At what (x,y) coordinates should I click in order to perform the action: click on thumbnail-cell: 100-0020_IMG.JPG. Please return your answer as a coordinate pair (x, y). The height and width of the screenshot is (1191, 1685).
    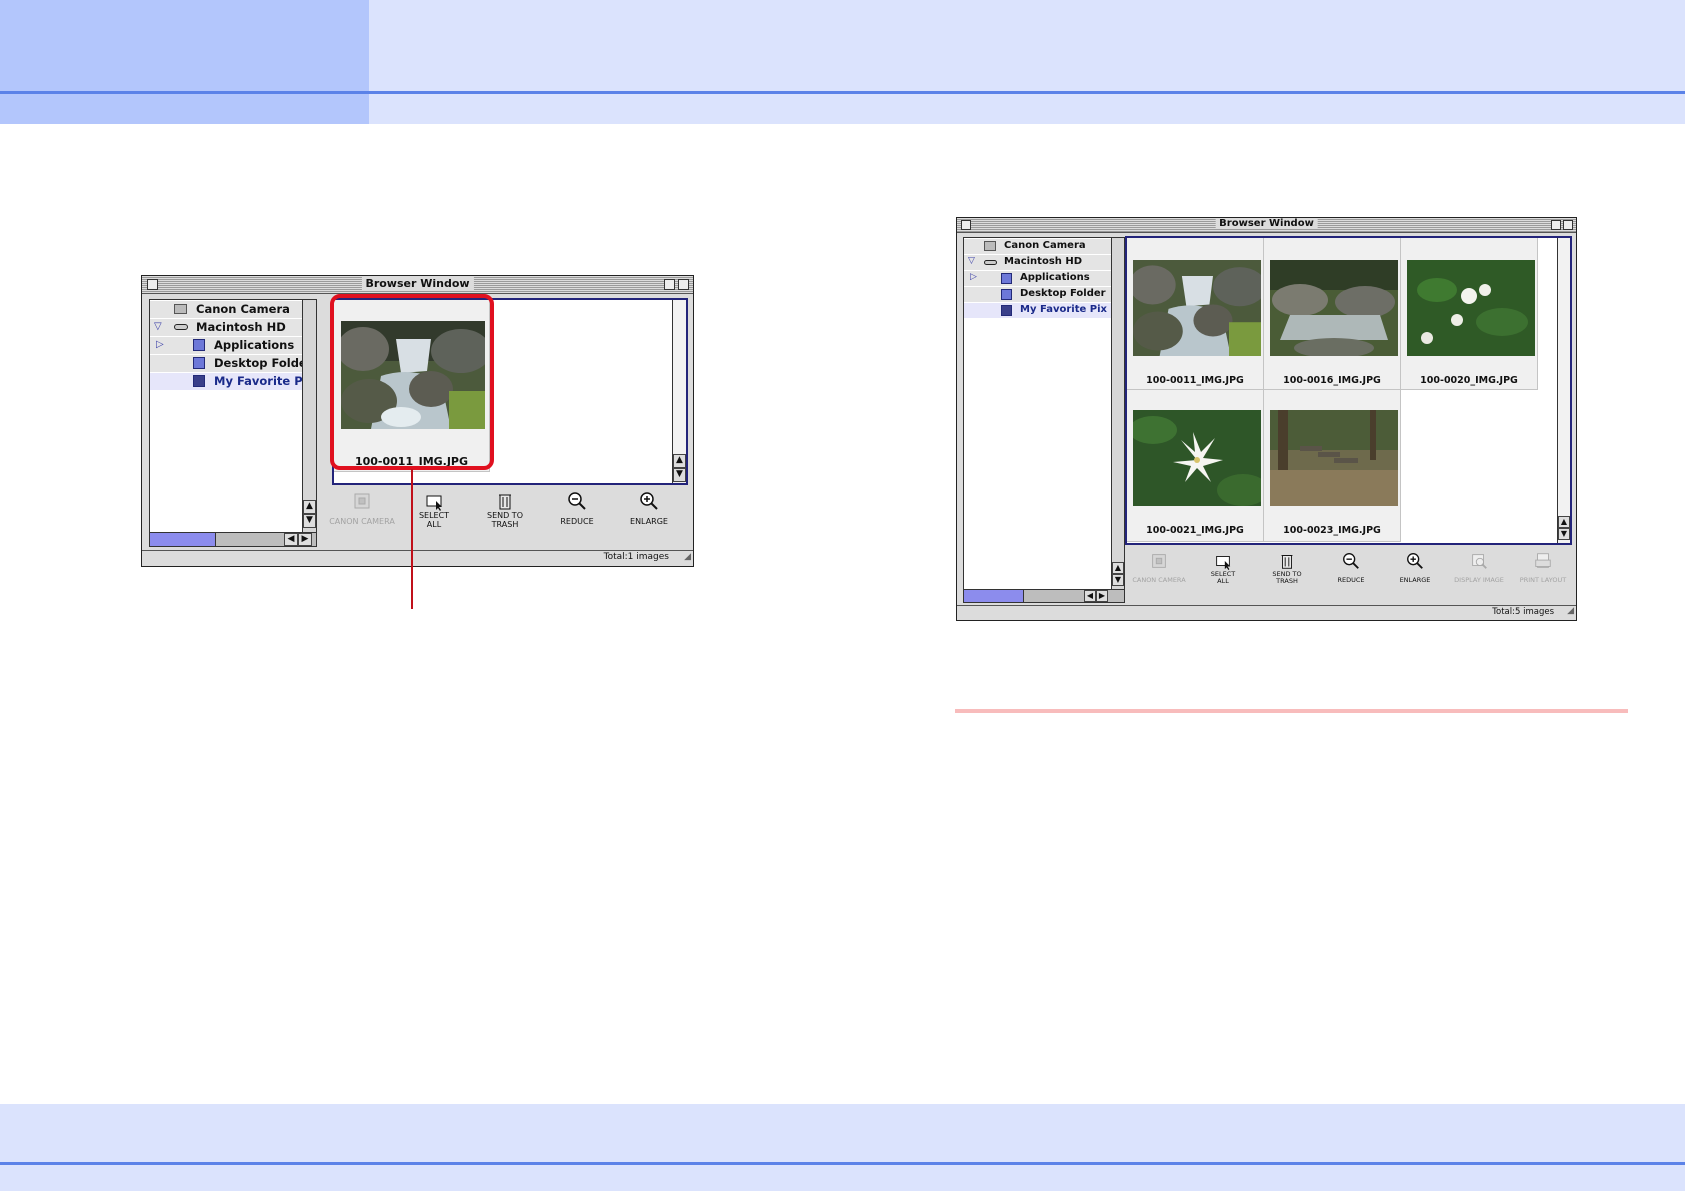
    Looking at the image, I should click on (1469, 314).